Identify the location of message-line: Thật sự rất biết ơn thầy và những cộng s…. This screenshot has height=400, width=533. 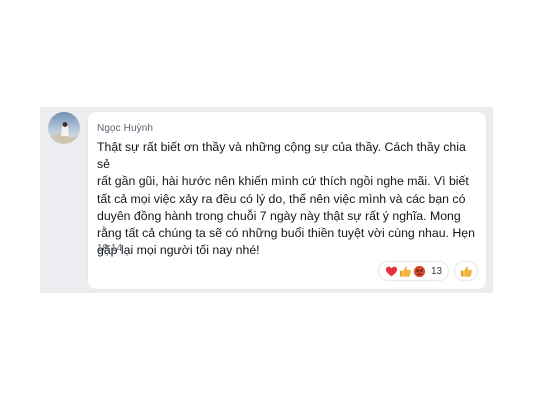
(281, 156).